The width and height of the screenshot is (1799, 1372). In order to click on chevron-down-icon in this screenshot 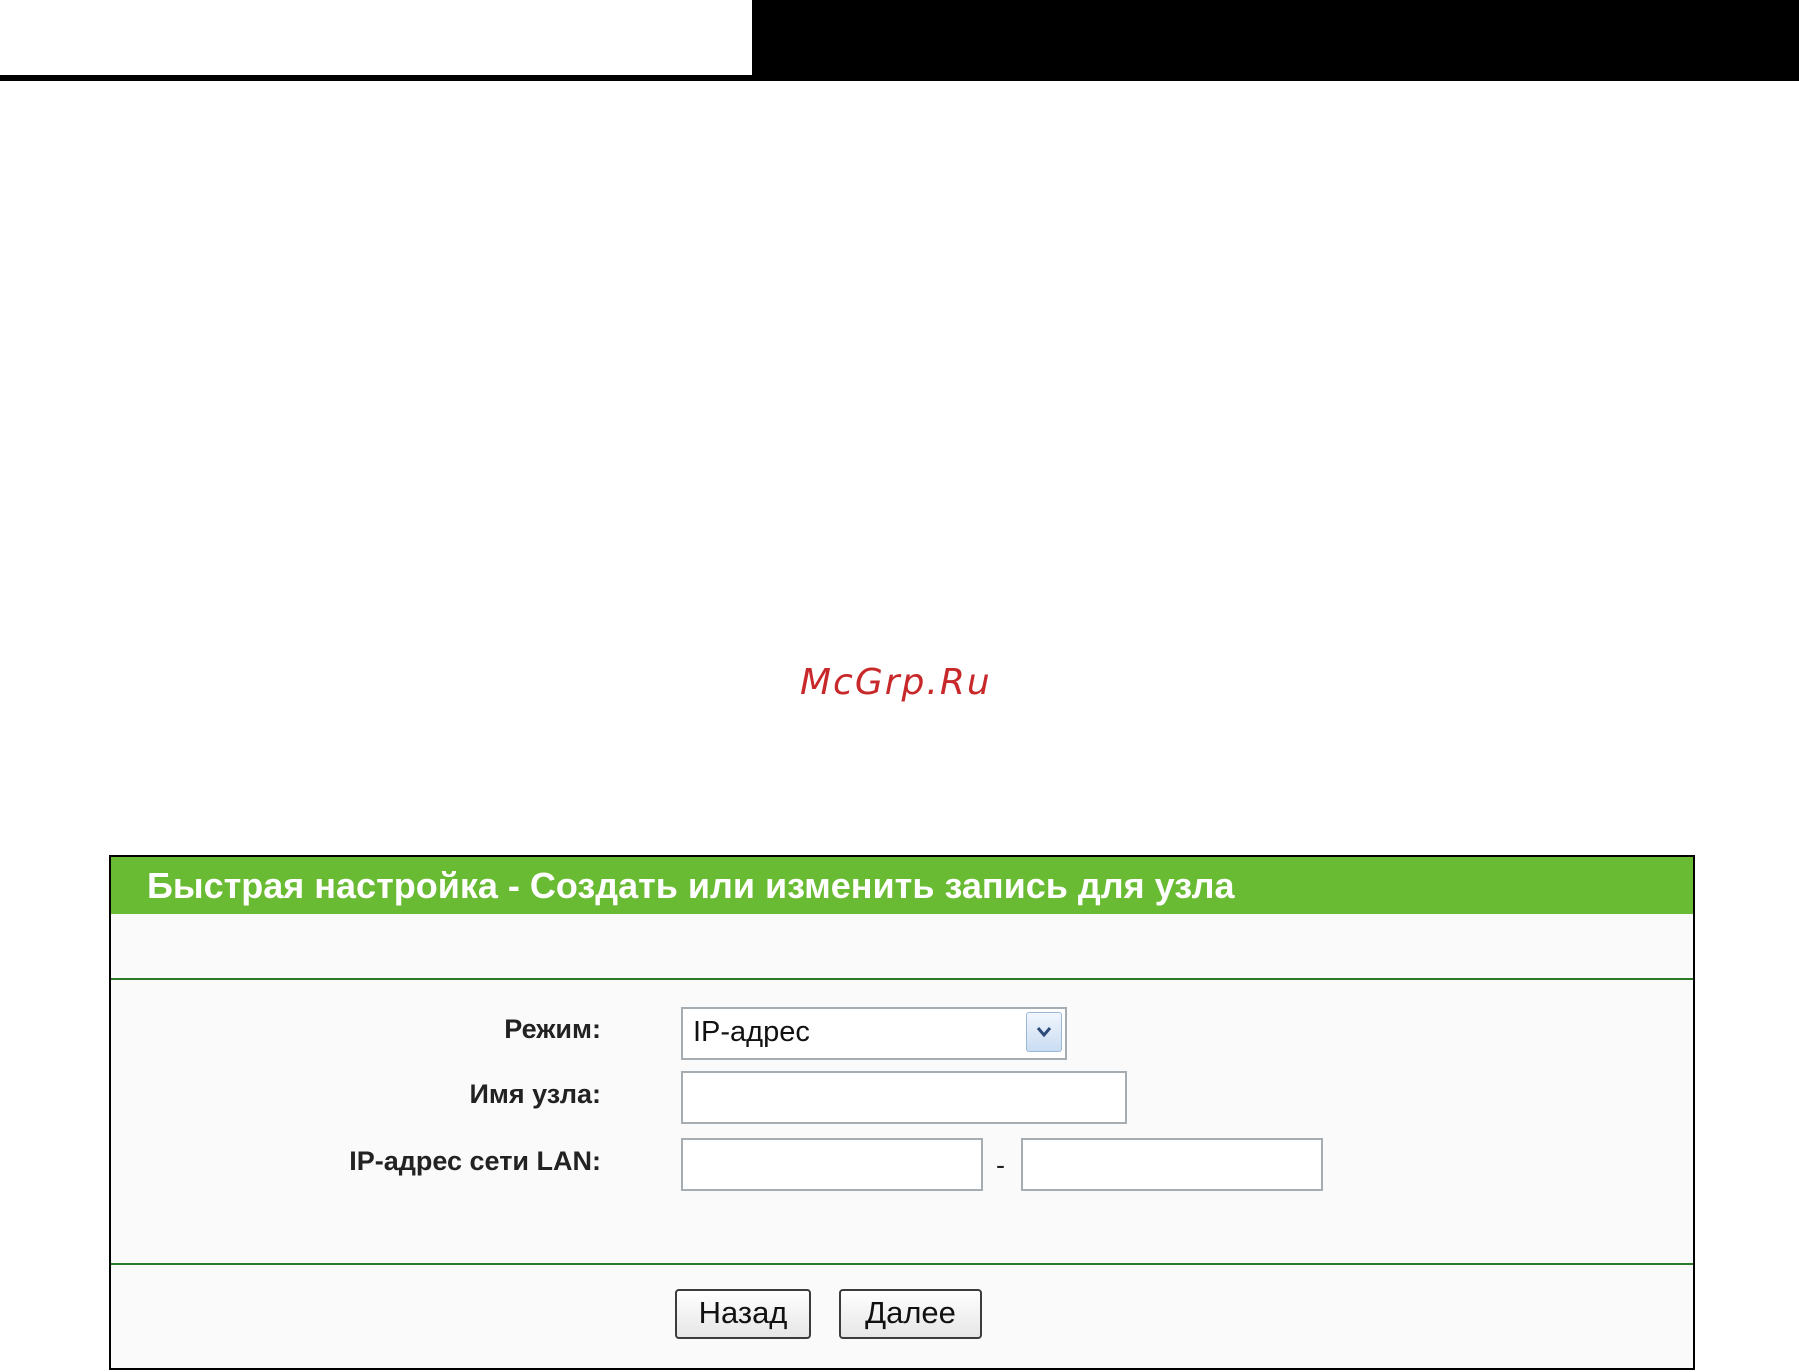, I will do `click(1044, 1032)`.